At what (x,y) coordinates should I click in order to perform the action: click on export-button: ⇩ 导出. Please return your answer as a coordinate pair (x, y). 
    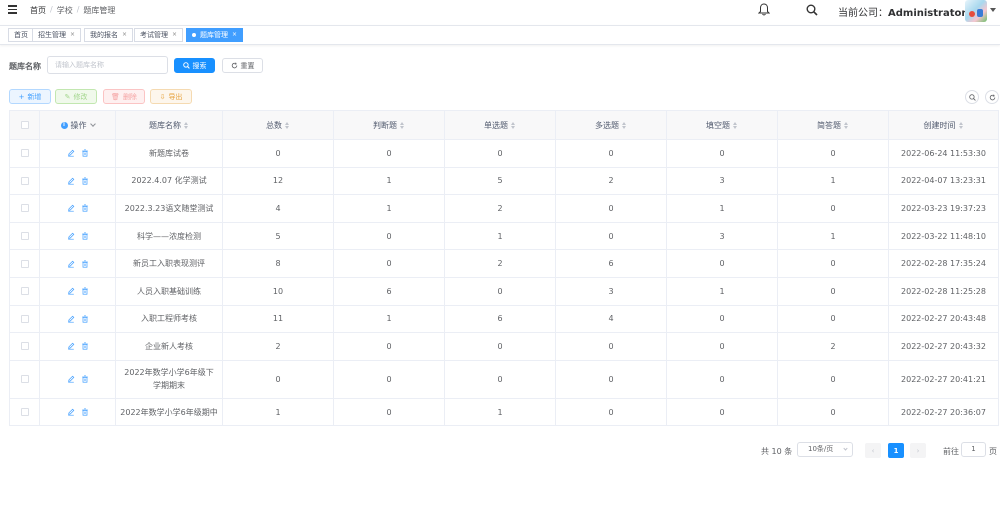
    Looking at the image, I should click on (171, 96).